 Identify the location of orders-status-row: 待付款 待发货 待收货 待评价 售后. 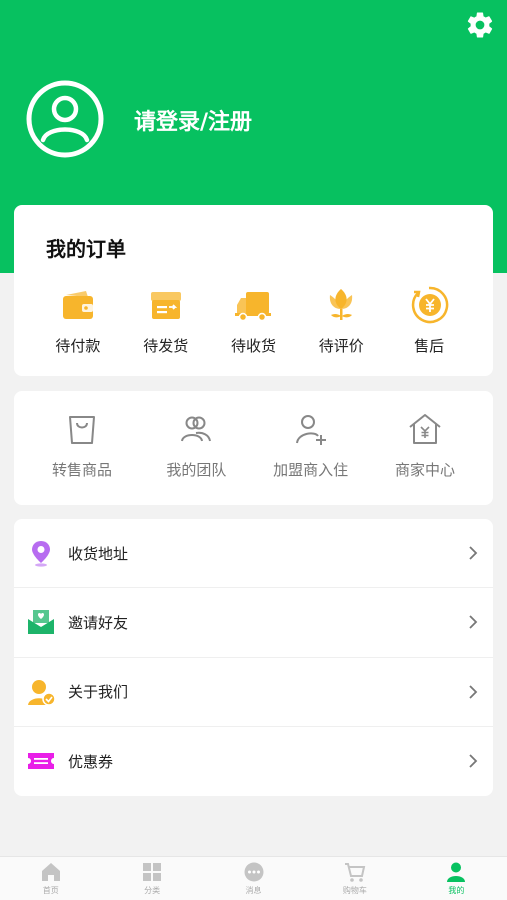
(253, 320).